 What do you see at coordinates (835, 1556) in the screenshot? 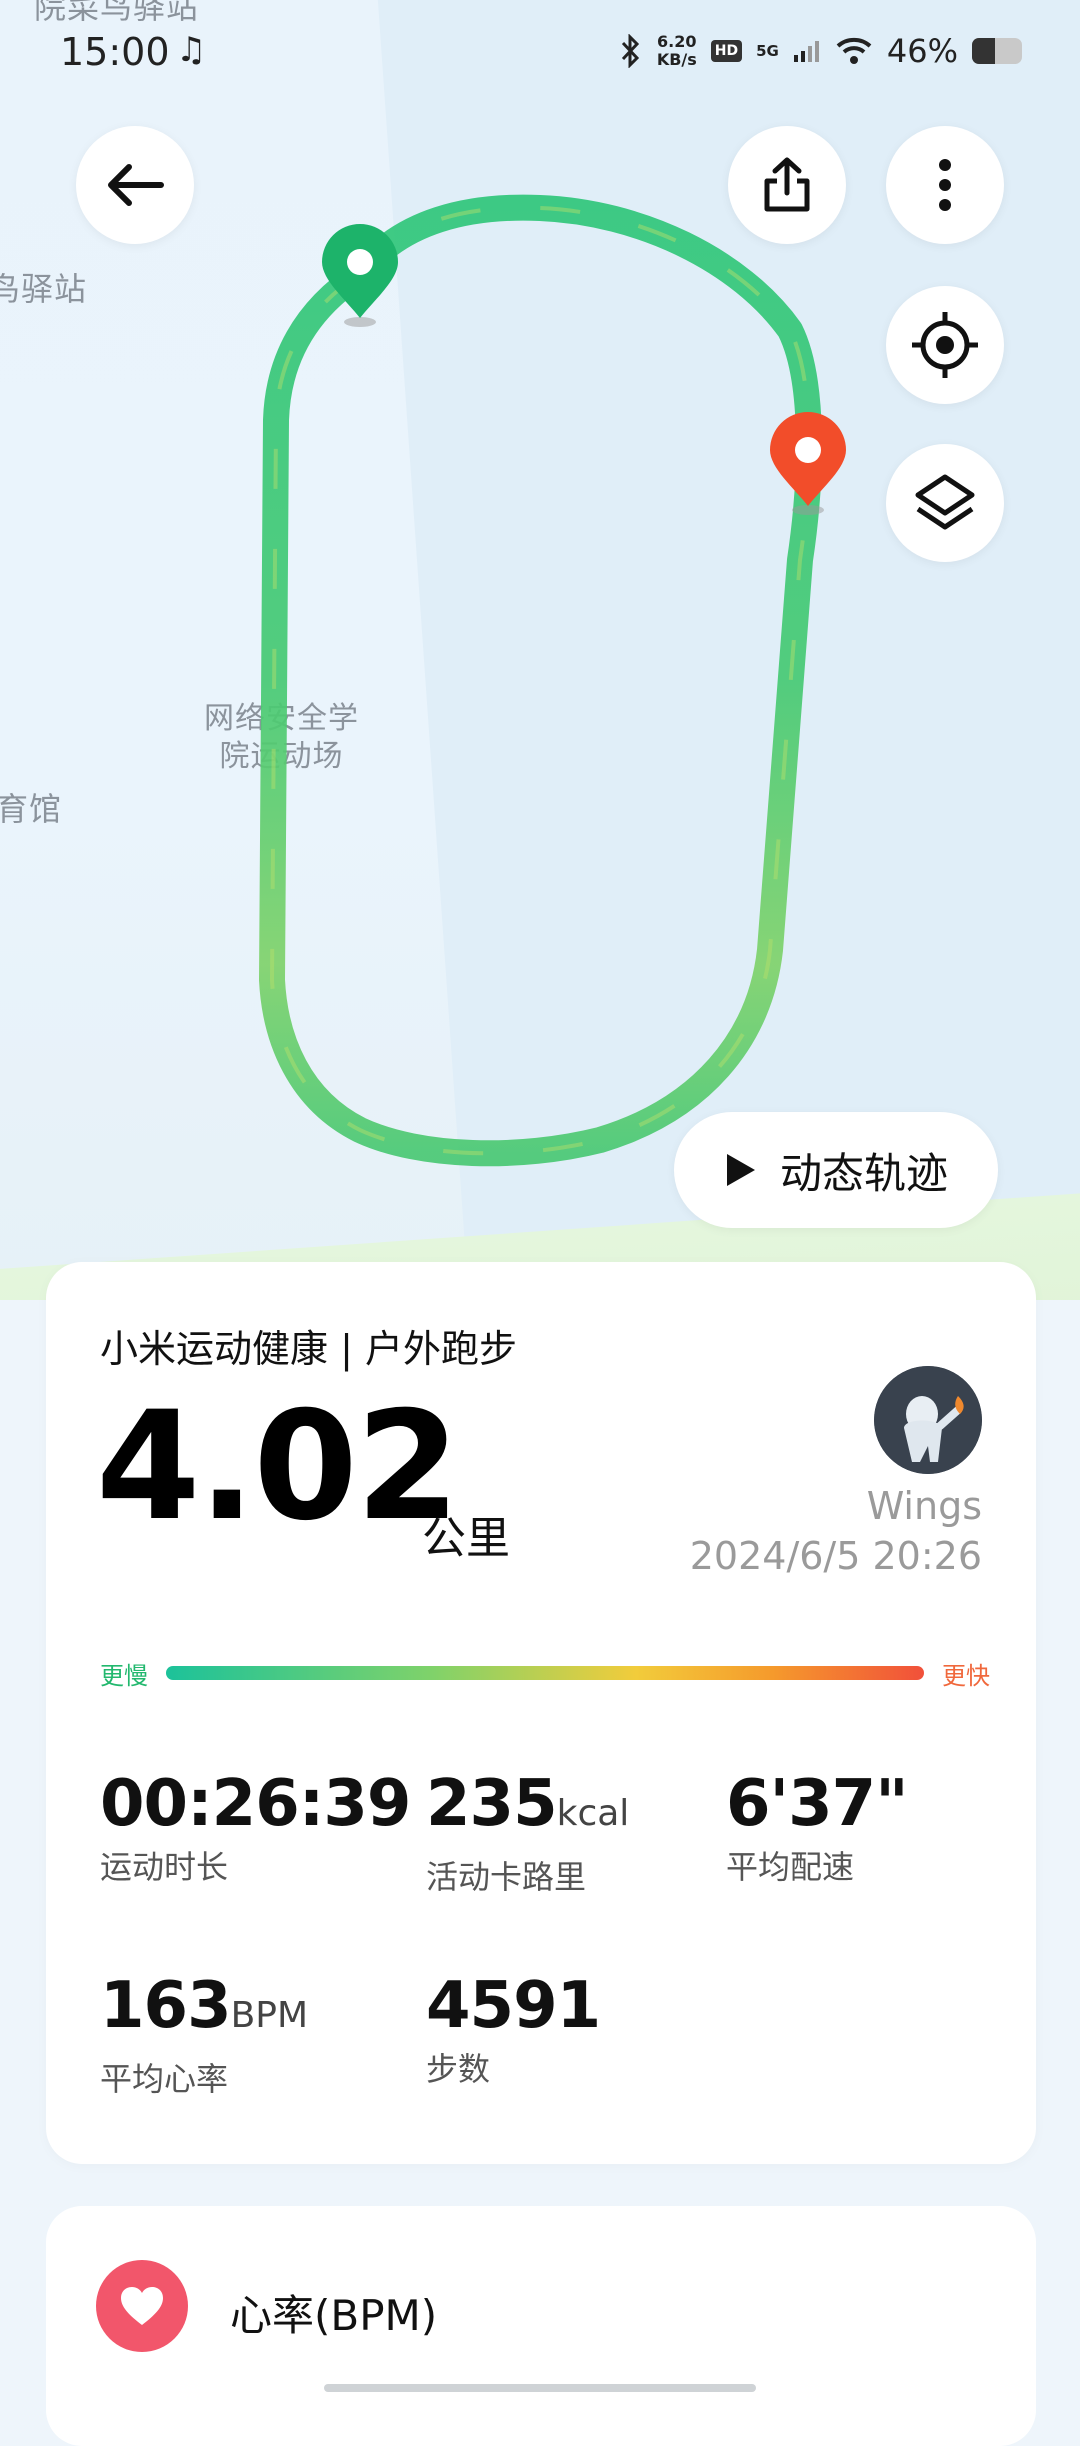
I see `workout-datetime: 2024/6/5 20:26` at bounding box center [835, 1556].